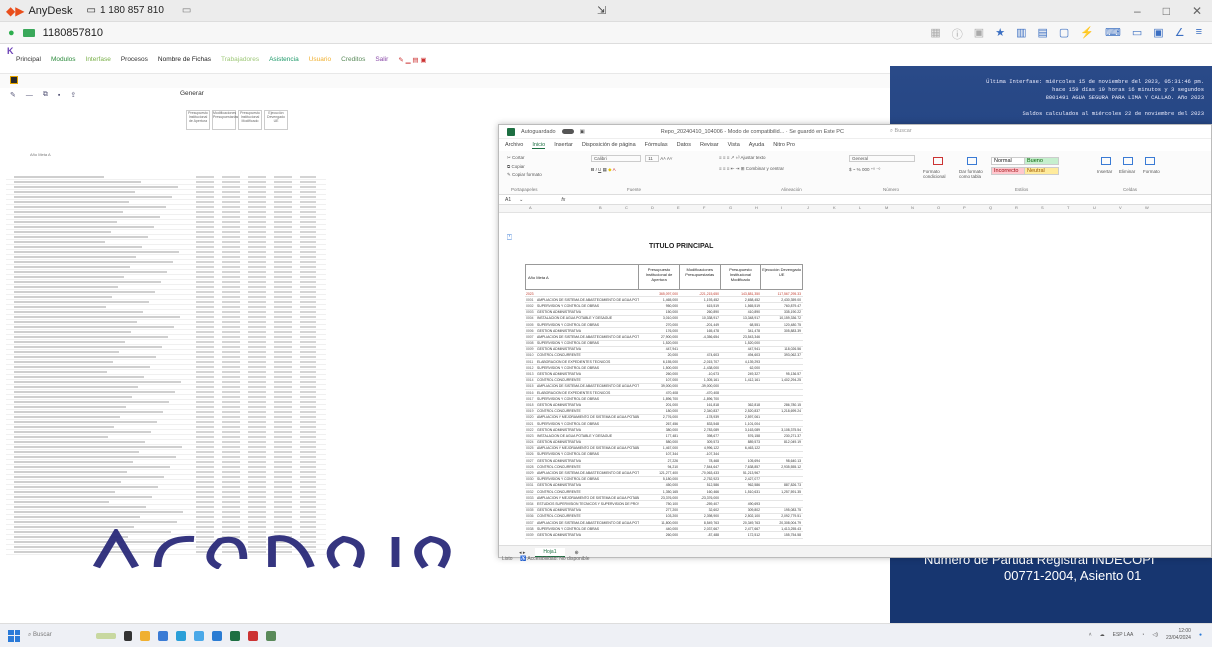 The image size is (1212, 647). What do you see at coordinates (1064, 34) in the screenshot?
I see `chat-icon: ▢` at bounding box center [1064, 34].